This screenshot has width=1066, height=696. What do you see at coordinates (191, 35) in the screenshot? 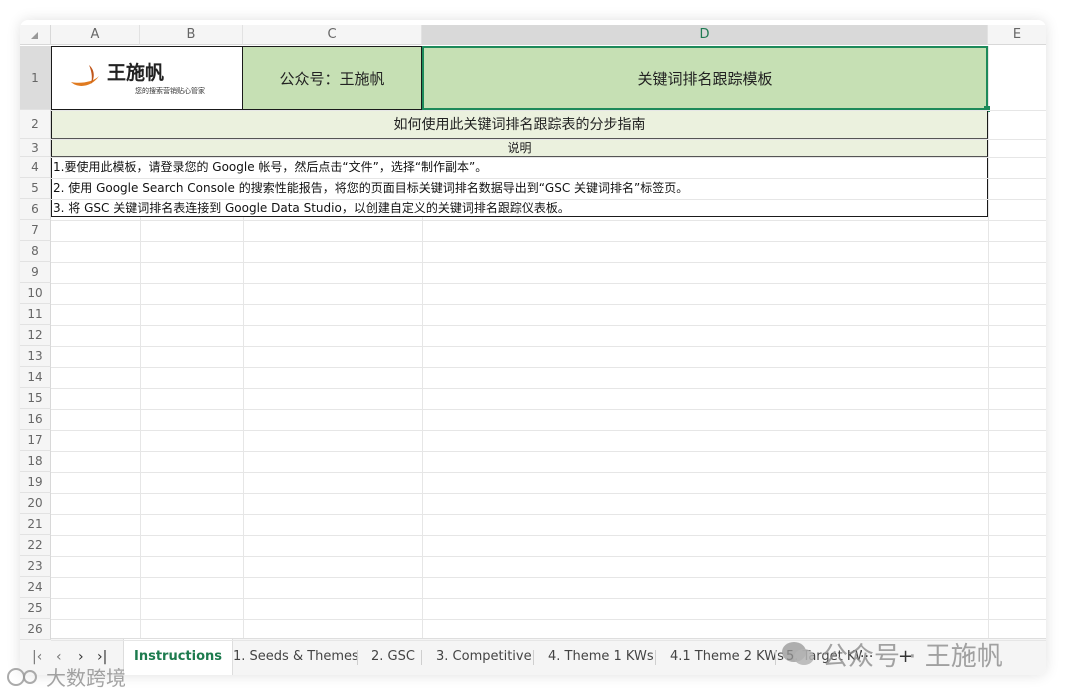
I see `column-header-b: B` at bounding box center [191, 35].